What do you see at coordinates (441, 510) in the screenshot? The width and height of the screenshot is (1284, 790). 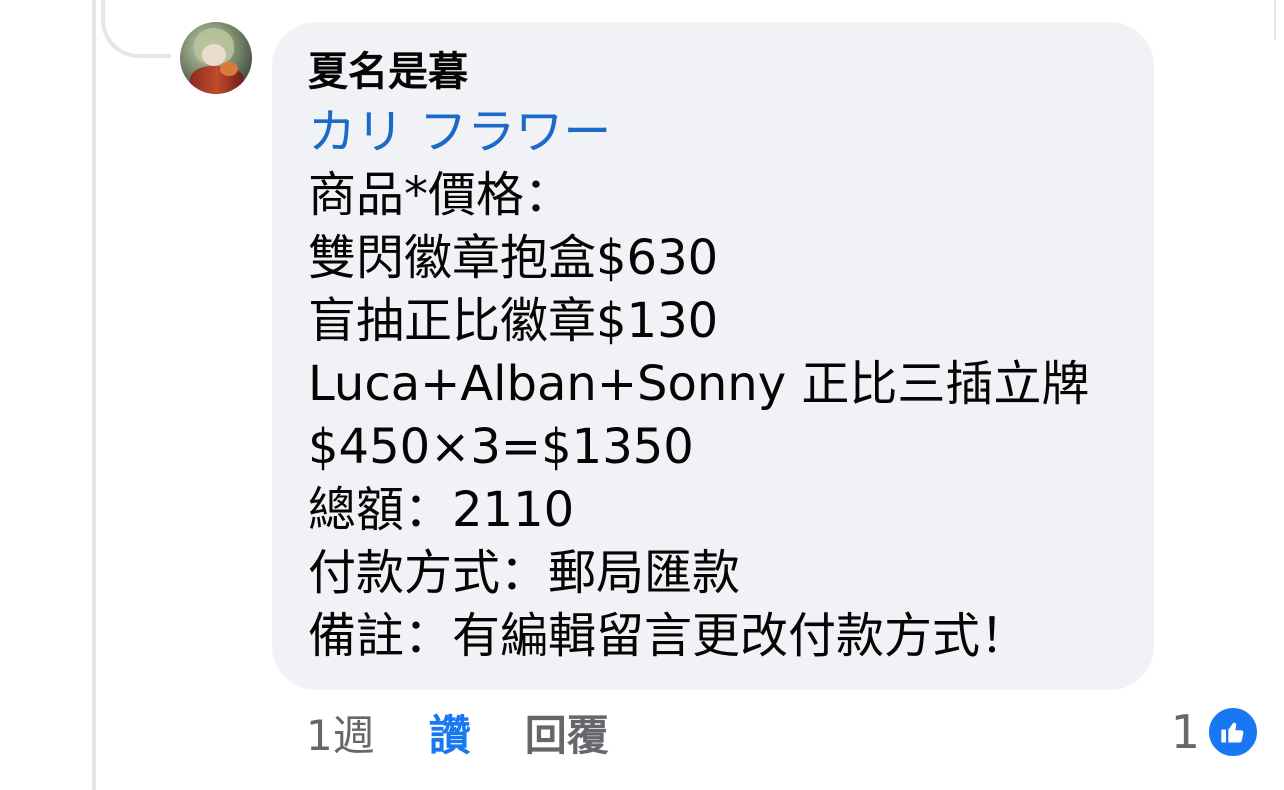 I see `comment-text-line: 總額：2110` at bounding box center [441, 510].